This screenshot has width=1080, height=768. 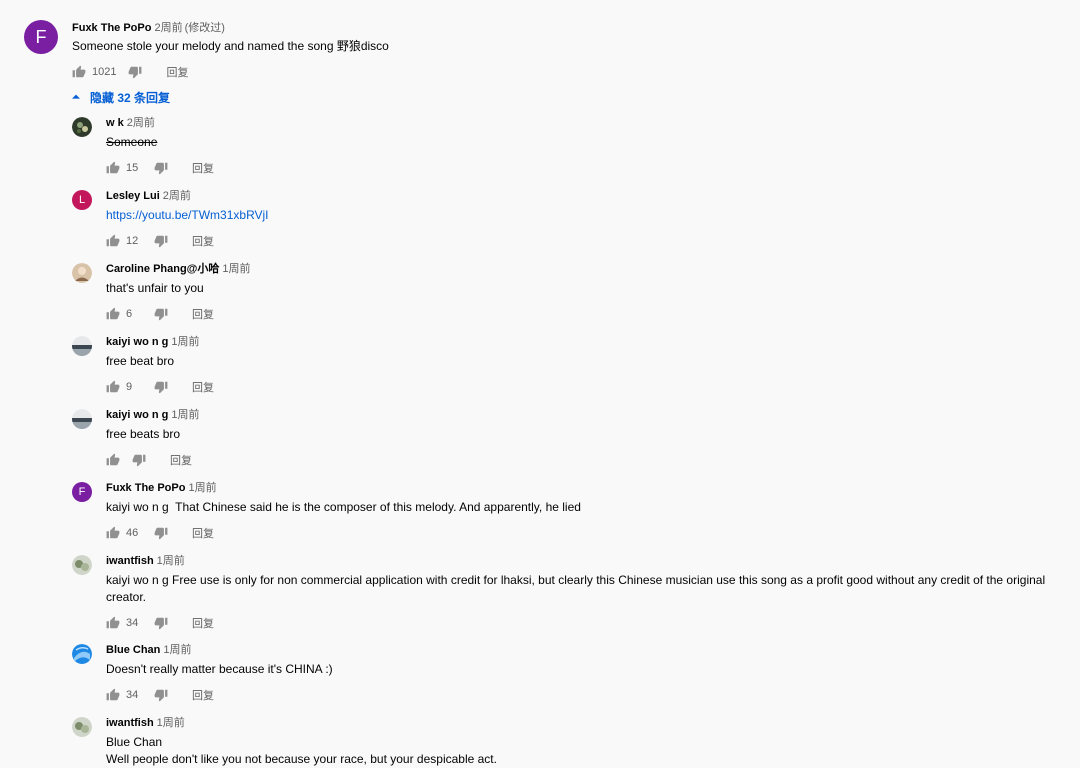 What do you see at coordinates (129, 387) in the screenshot?
I see `like-count: 9` at bounding box center [129, 387].